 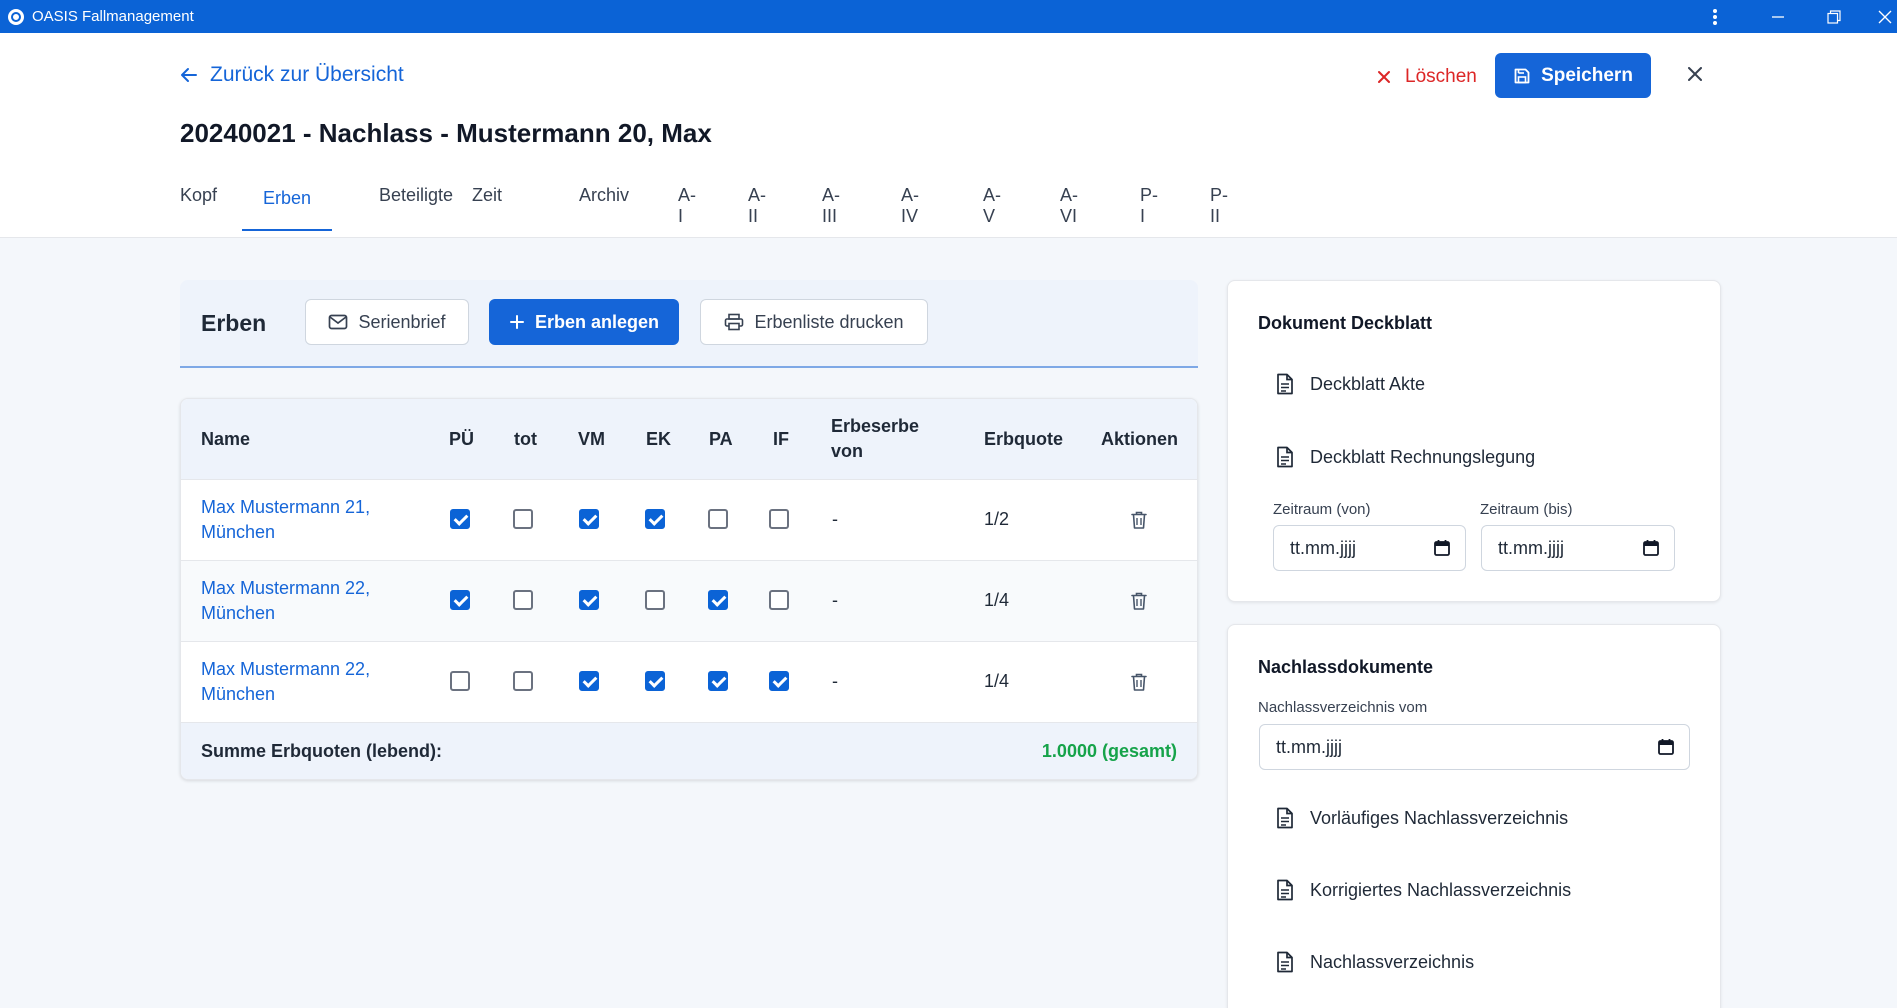 I want to click on zeitraum-von-label: Zeitraum (von), so click(x=1322, y=509).